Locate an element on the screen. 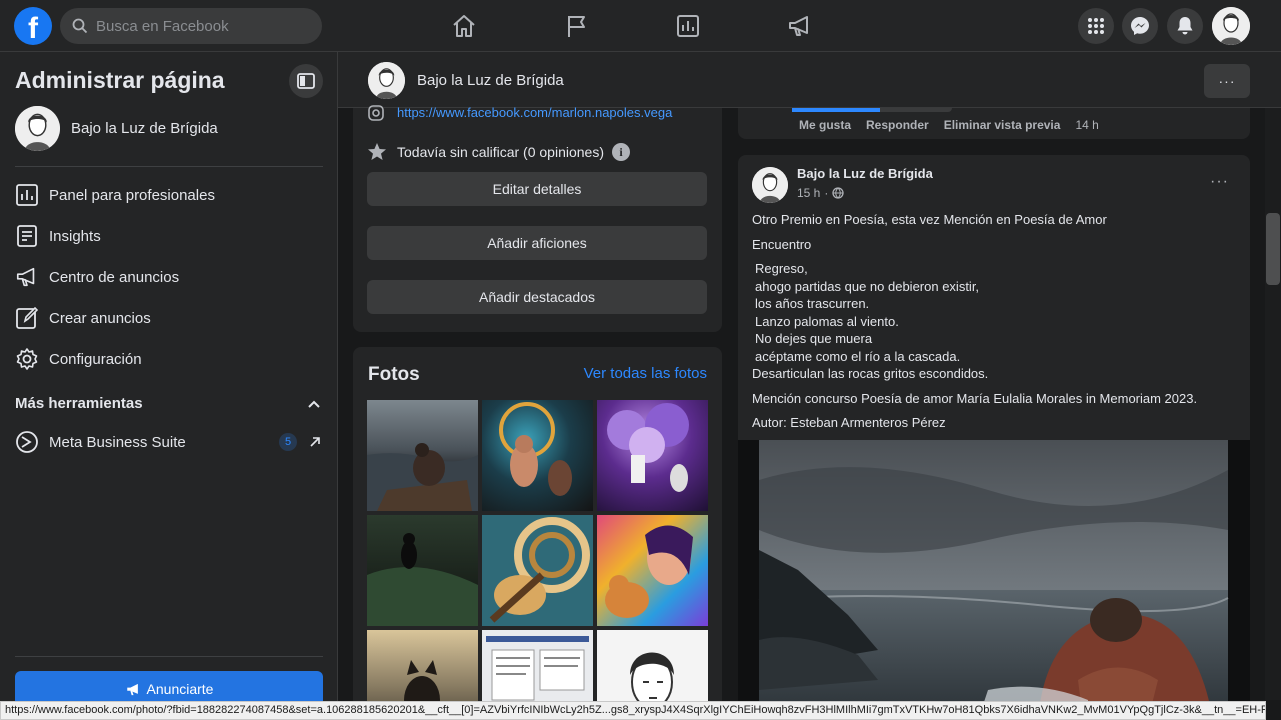  search-box is located at coordinates (191, 26).